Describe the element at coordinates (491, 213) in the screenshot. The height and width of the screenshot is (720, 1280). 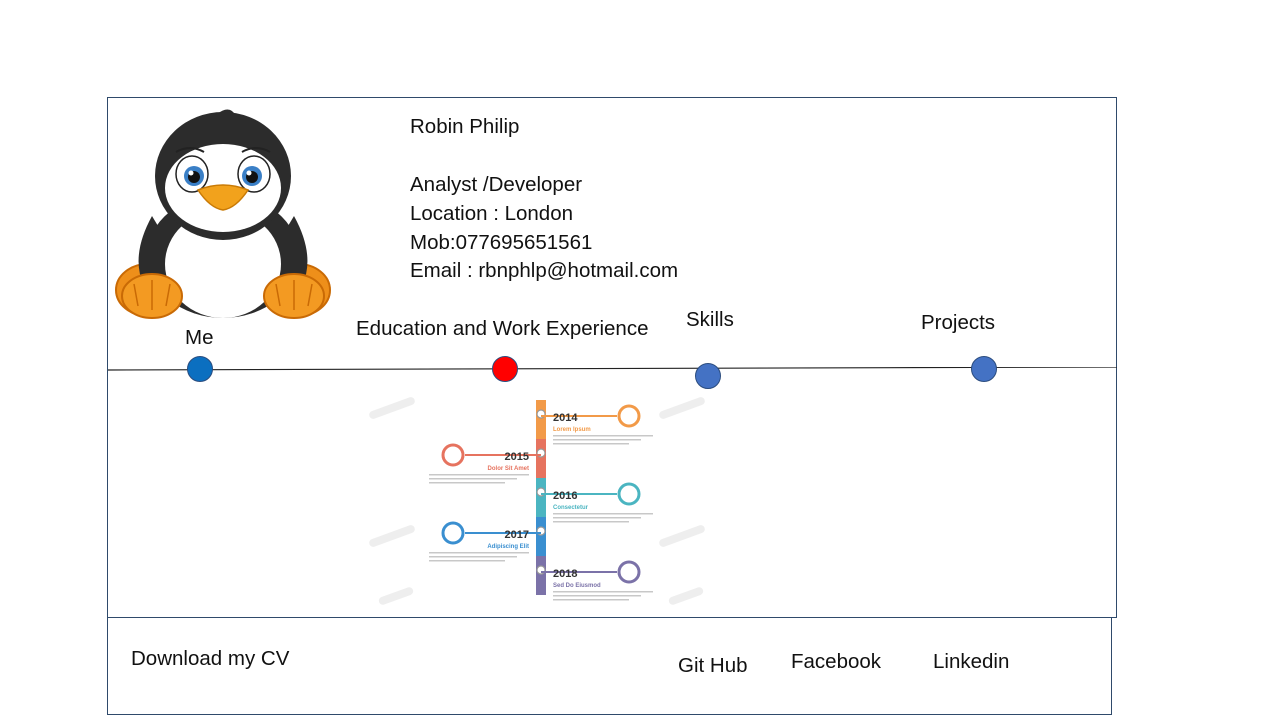
I see `profile-location: Location : London` at that location.